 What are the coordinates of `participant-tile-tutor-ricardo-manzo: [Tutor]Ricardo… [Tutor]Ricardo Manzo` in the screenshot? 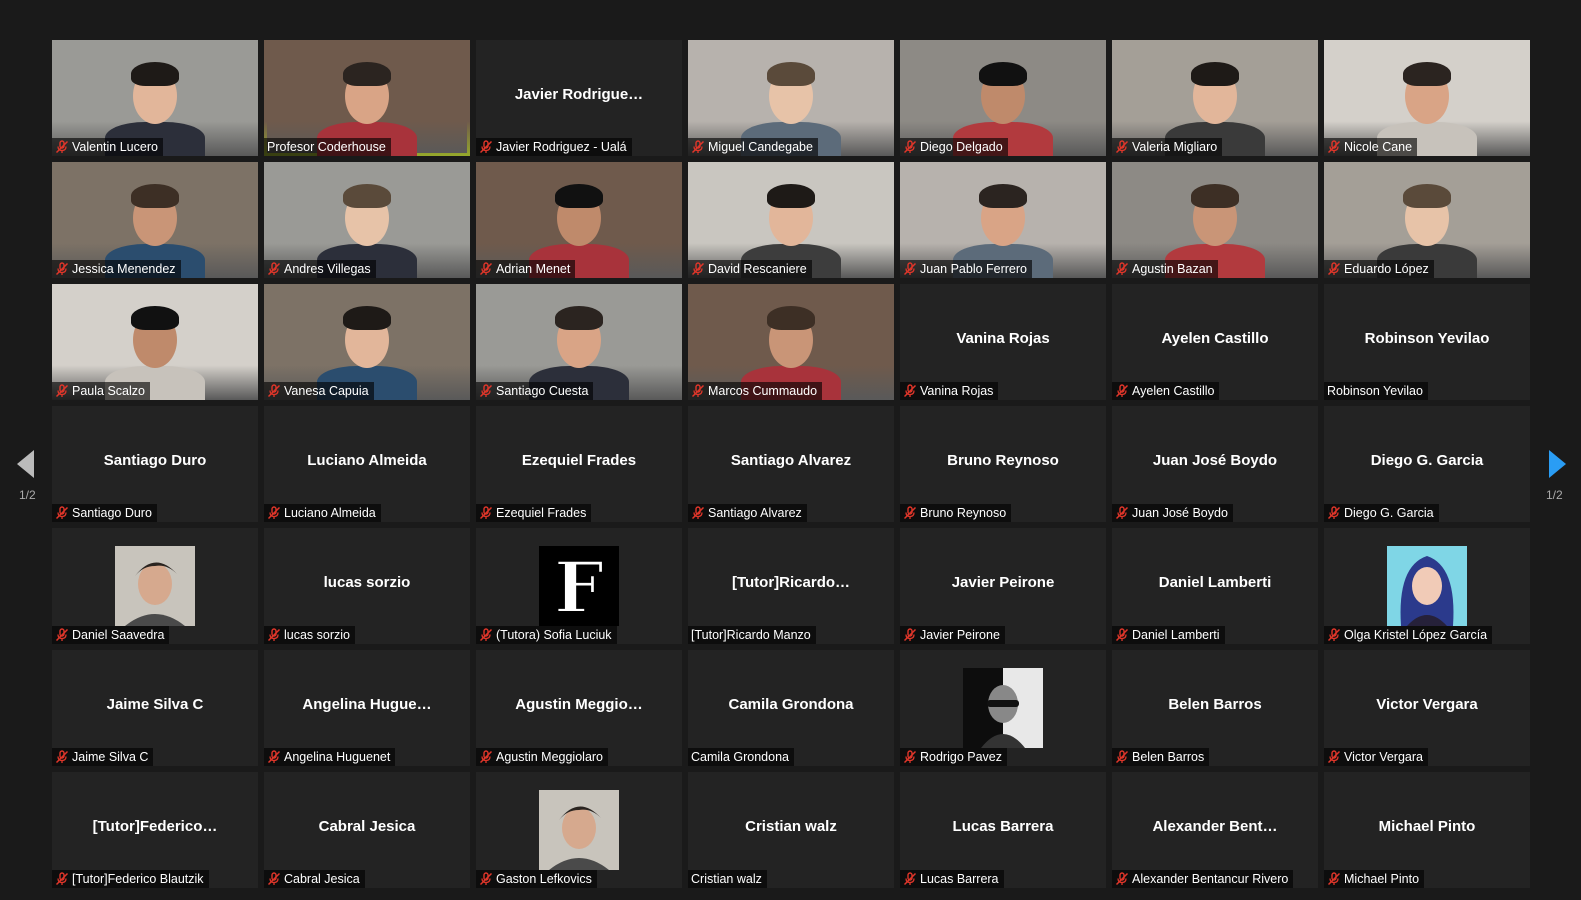 It's located at (791, 586).